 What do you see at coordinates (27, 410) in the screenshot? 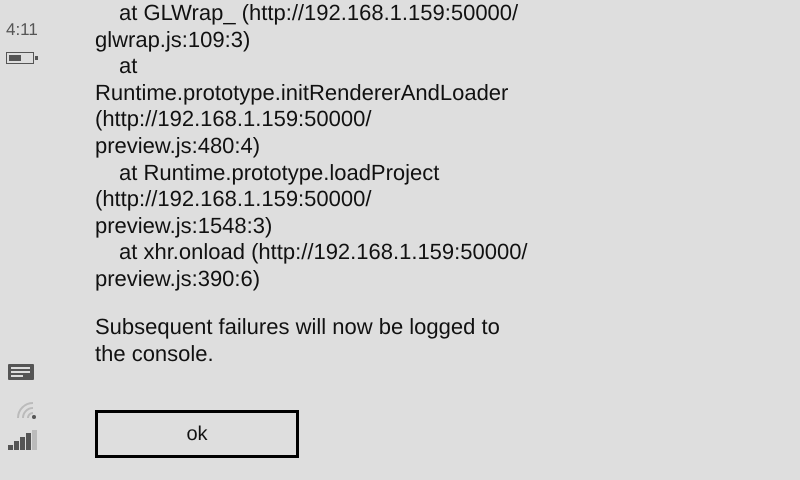
I see `wifi-icon` at bounding box center [27, 410].